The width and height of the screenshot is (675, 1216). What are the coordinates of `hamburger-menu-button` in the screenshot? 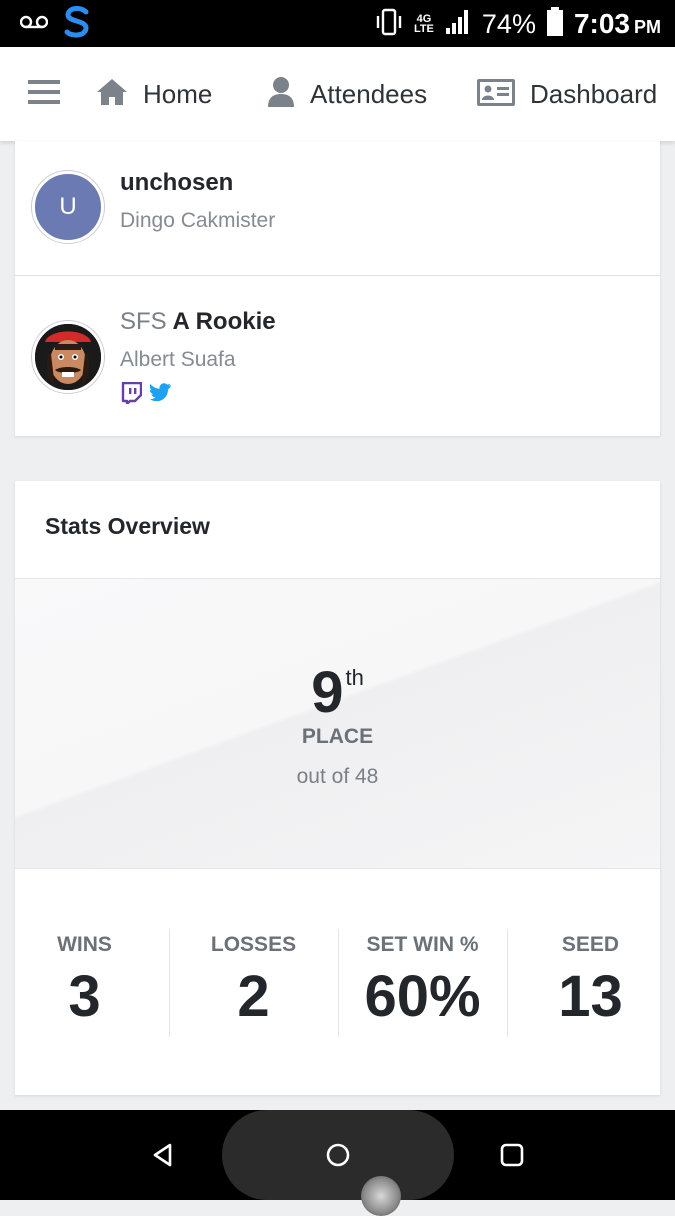 It's located at (44, 94).